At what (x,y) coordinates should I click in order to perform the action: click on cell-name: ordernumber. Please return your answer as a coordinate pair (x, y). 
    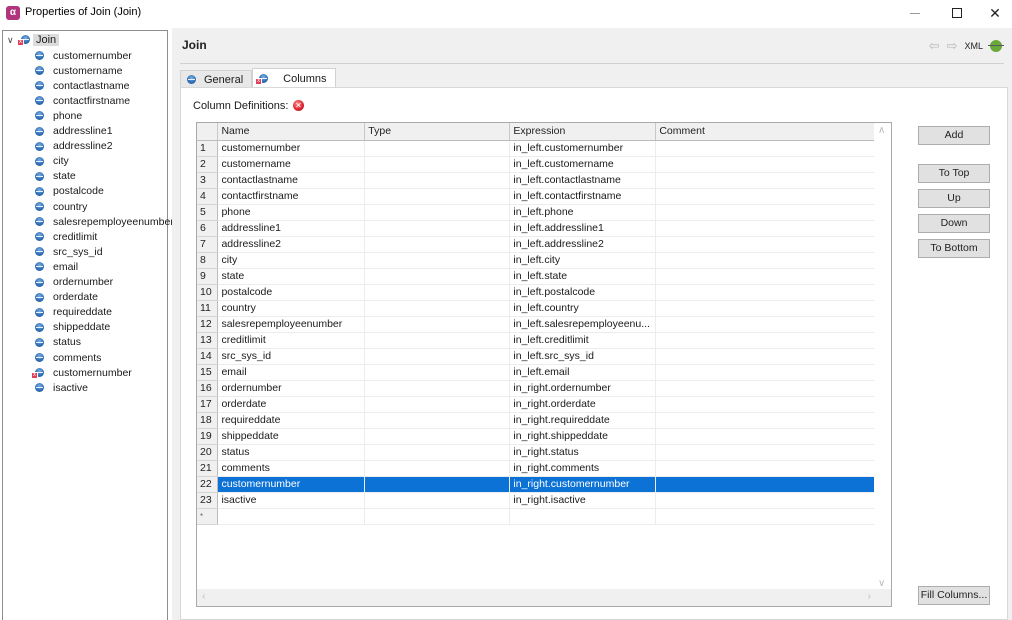
    Looking at the image, I should click on (291, 388).